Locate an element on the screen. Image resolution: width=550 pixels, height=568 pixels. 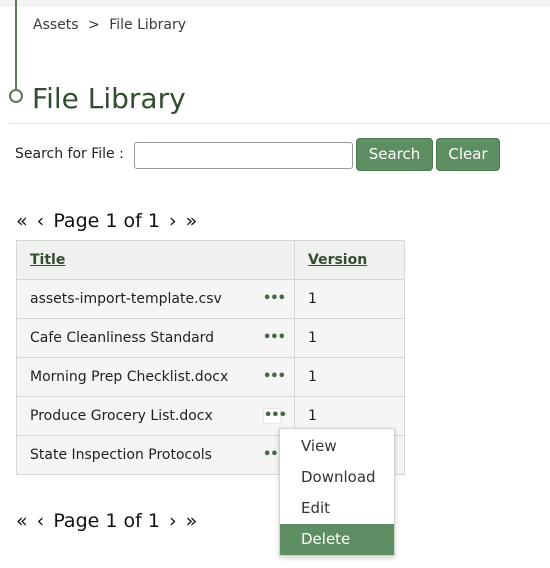
pagination-top: « ‹ Page 1 of 1 › » is located at coordinates (108, 221).